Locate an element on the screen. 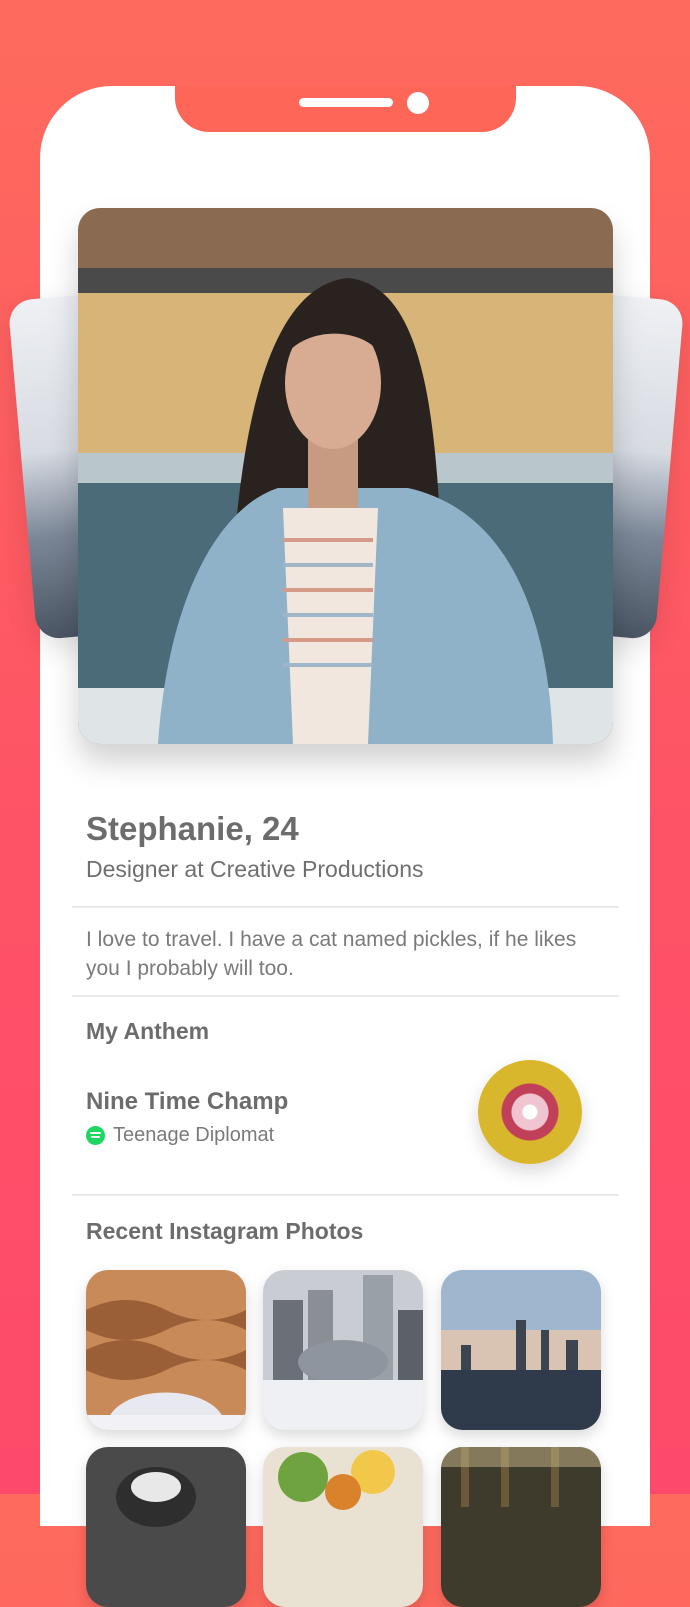  camera-icon is located at coordinates (418, 103).